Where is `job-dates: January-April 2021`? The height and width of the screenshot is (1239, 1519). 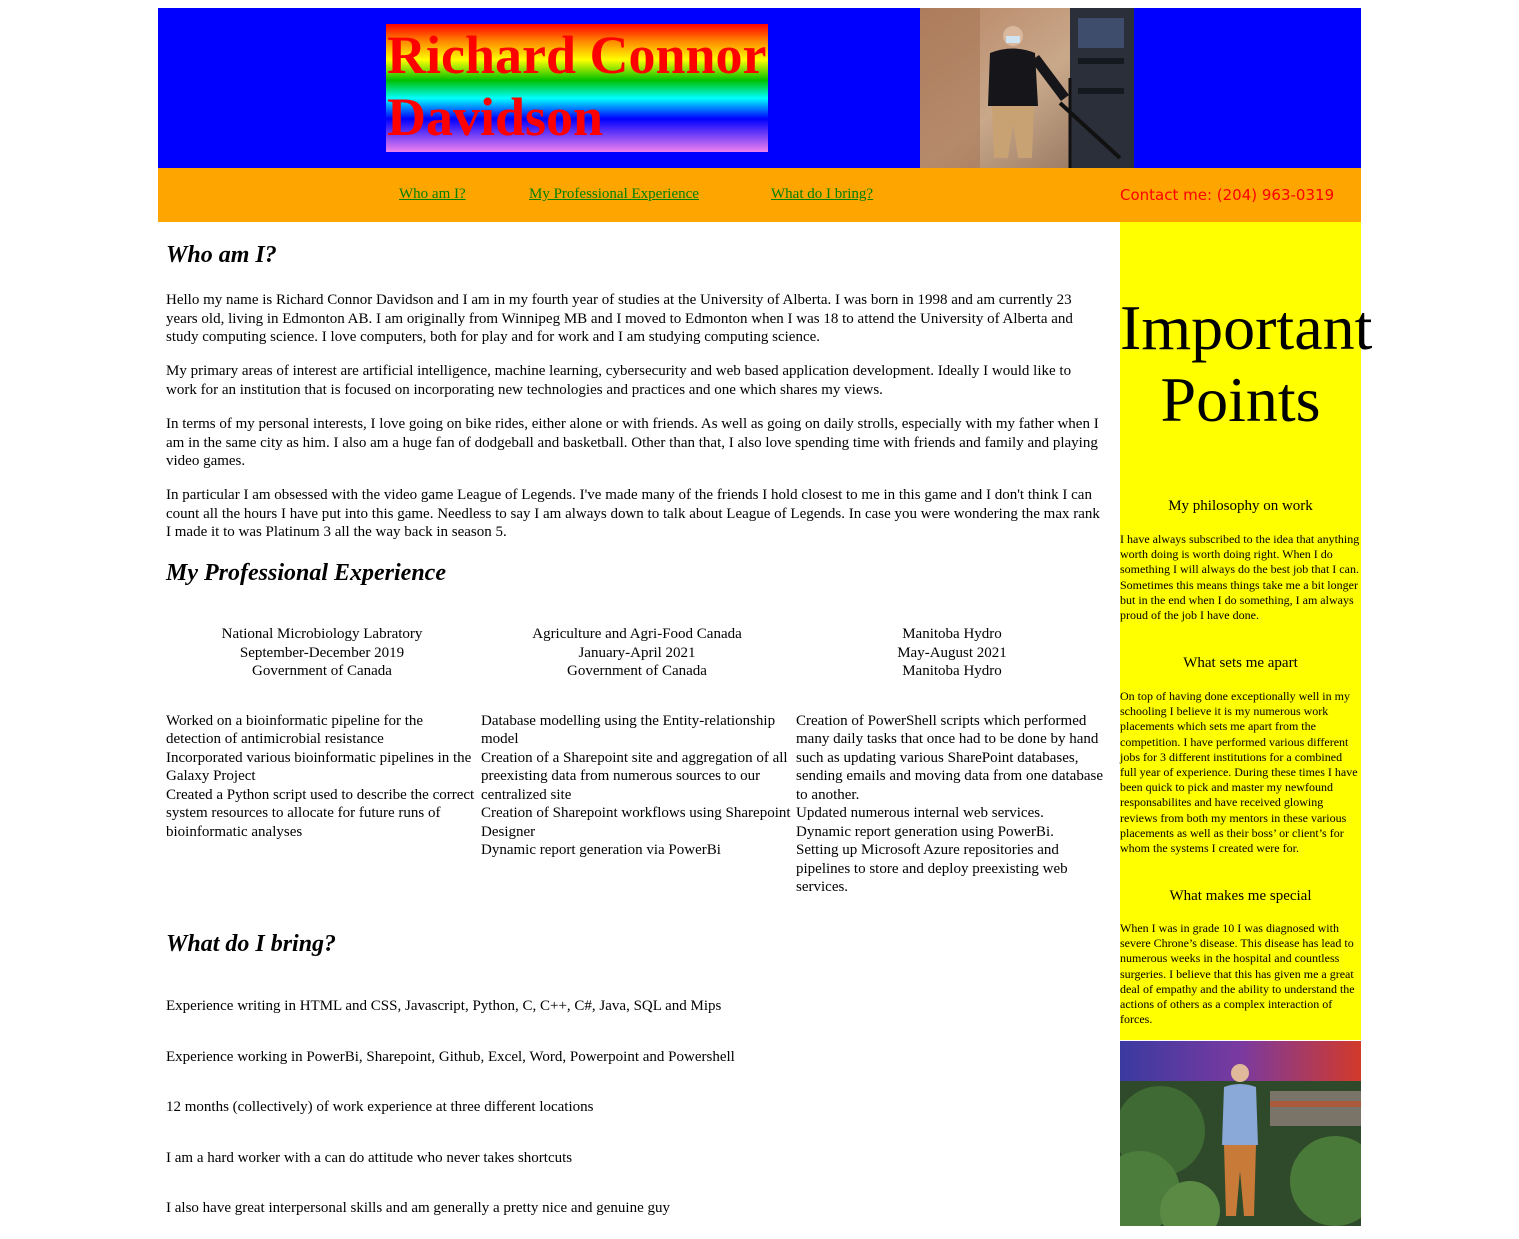 job-dates: January-April 2021 is located at coordinates (637, 652).